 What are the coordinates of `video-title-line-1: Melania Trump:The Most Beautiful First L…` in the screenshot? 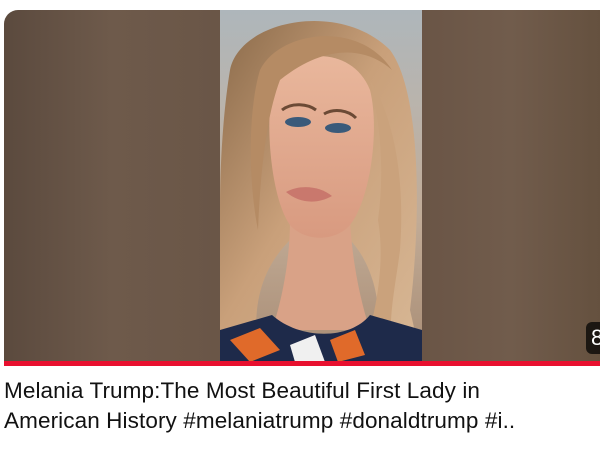 It's located at (242, 390).